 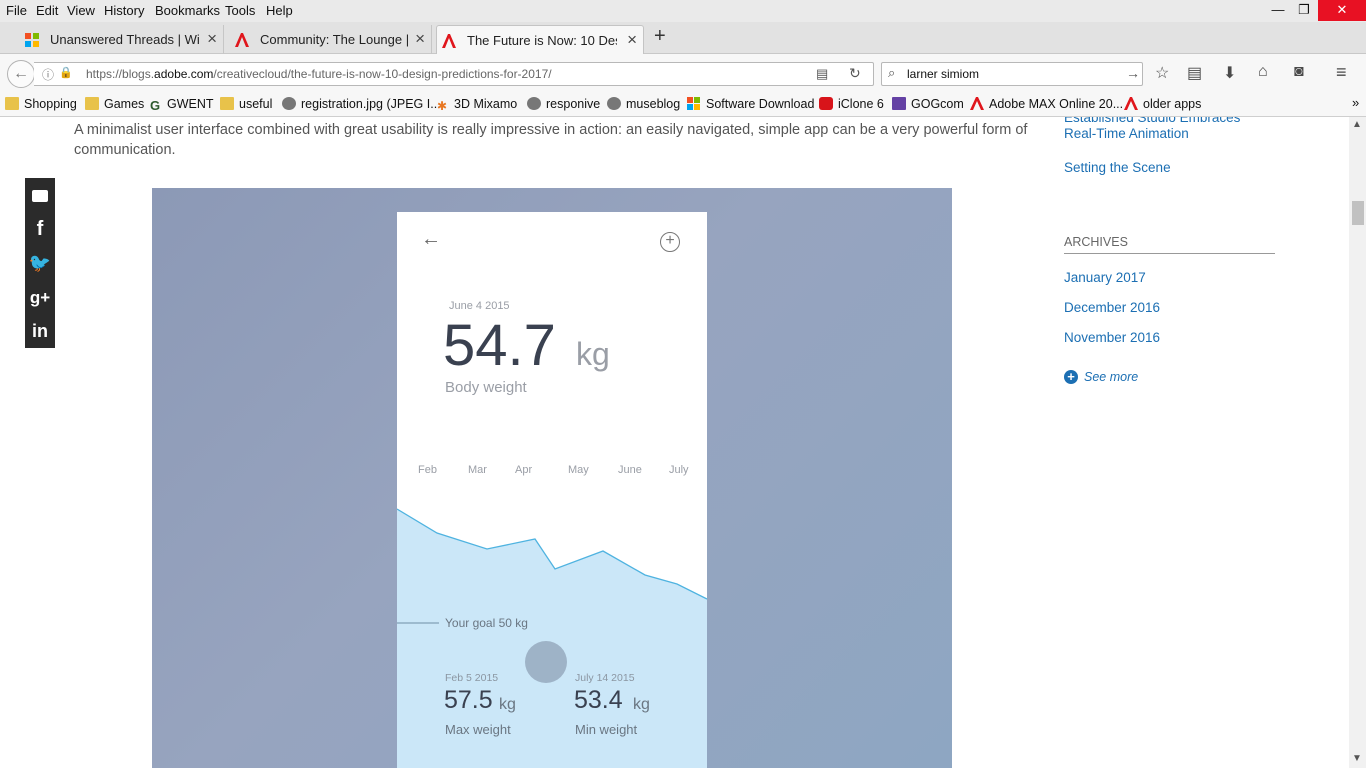 What do you see at coordinates (1304, 10) in the screenshot?
I see `restore-button: ❐` at bounding box center [1304, 10].